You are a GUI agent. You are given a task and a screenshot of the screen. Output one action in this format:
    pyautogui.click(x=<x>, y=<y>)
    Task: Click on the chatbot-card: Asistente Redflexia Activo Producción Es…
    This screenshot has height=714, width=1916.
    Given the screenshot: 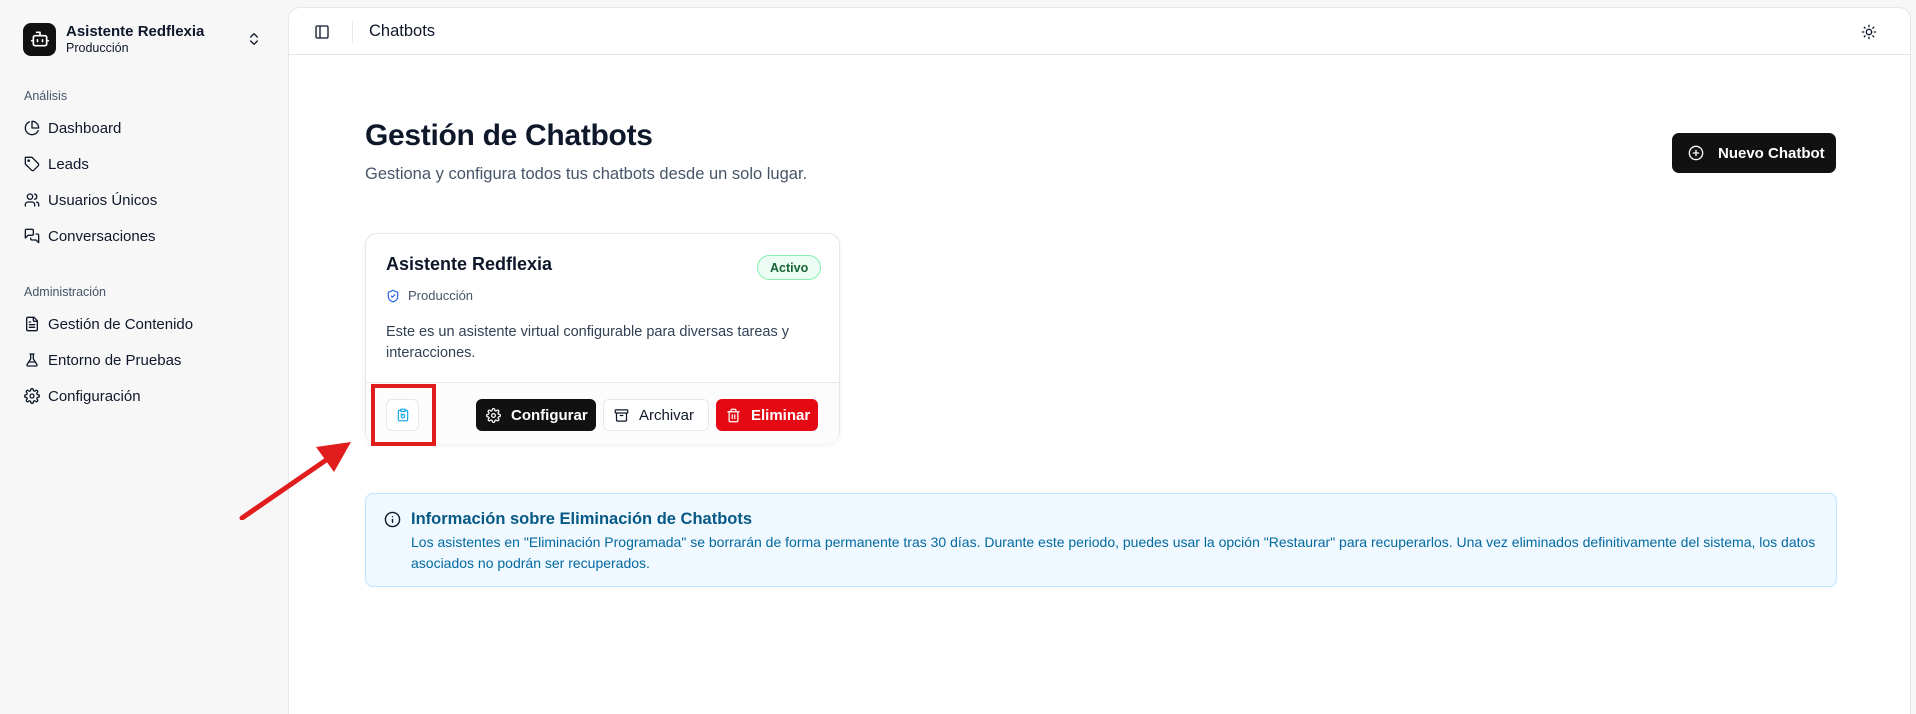 What is the action you would take?
    pyautogui.click(x=602, y=339)
    